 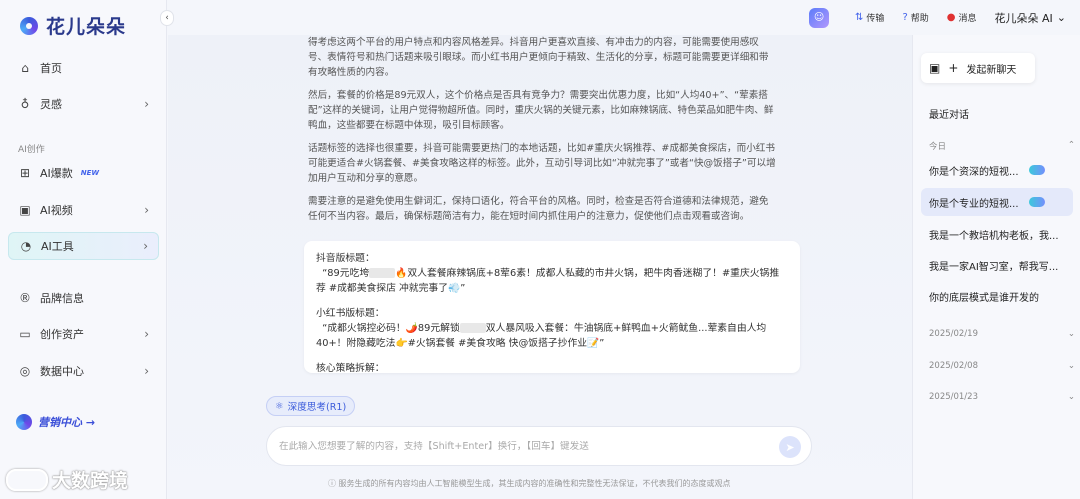 What do you see at coordinates (1002, 146) in the screenshot?
I see `group-today: 今日 ⌃` at bounding box center [1002, 146].